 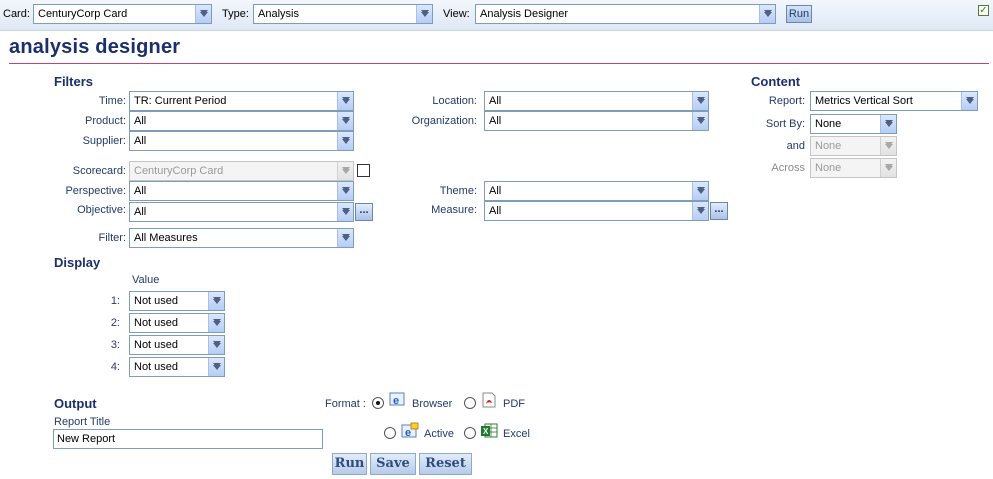 I want to click on theme-select: All, so click(x=596, y=191).